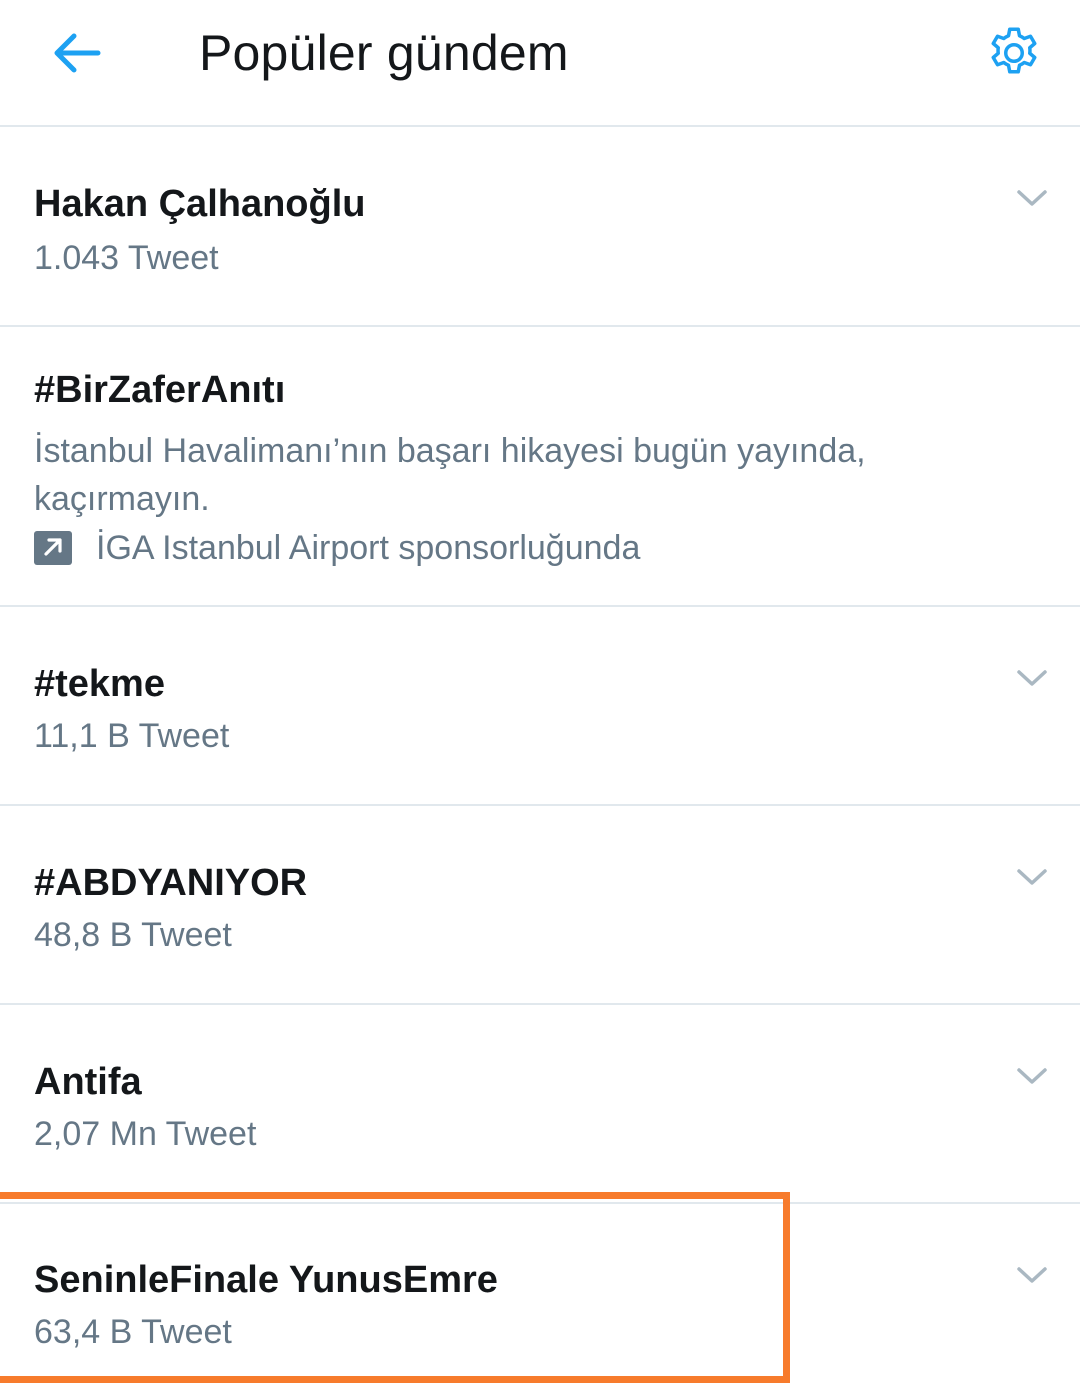  I want to click on back-button, so click(77, 53).